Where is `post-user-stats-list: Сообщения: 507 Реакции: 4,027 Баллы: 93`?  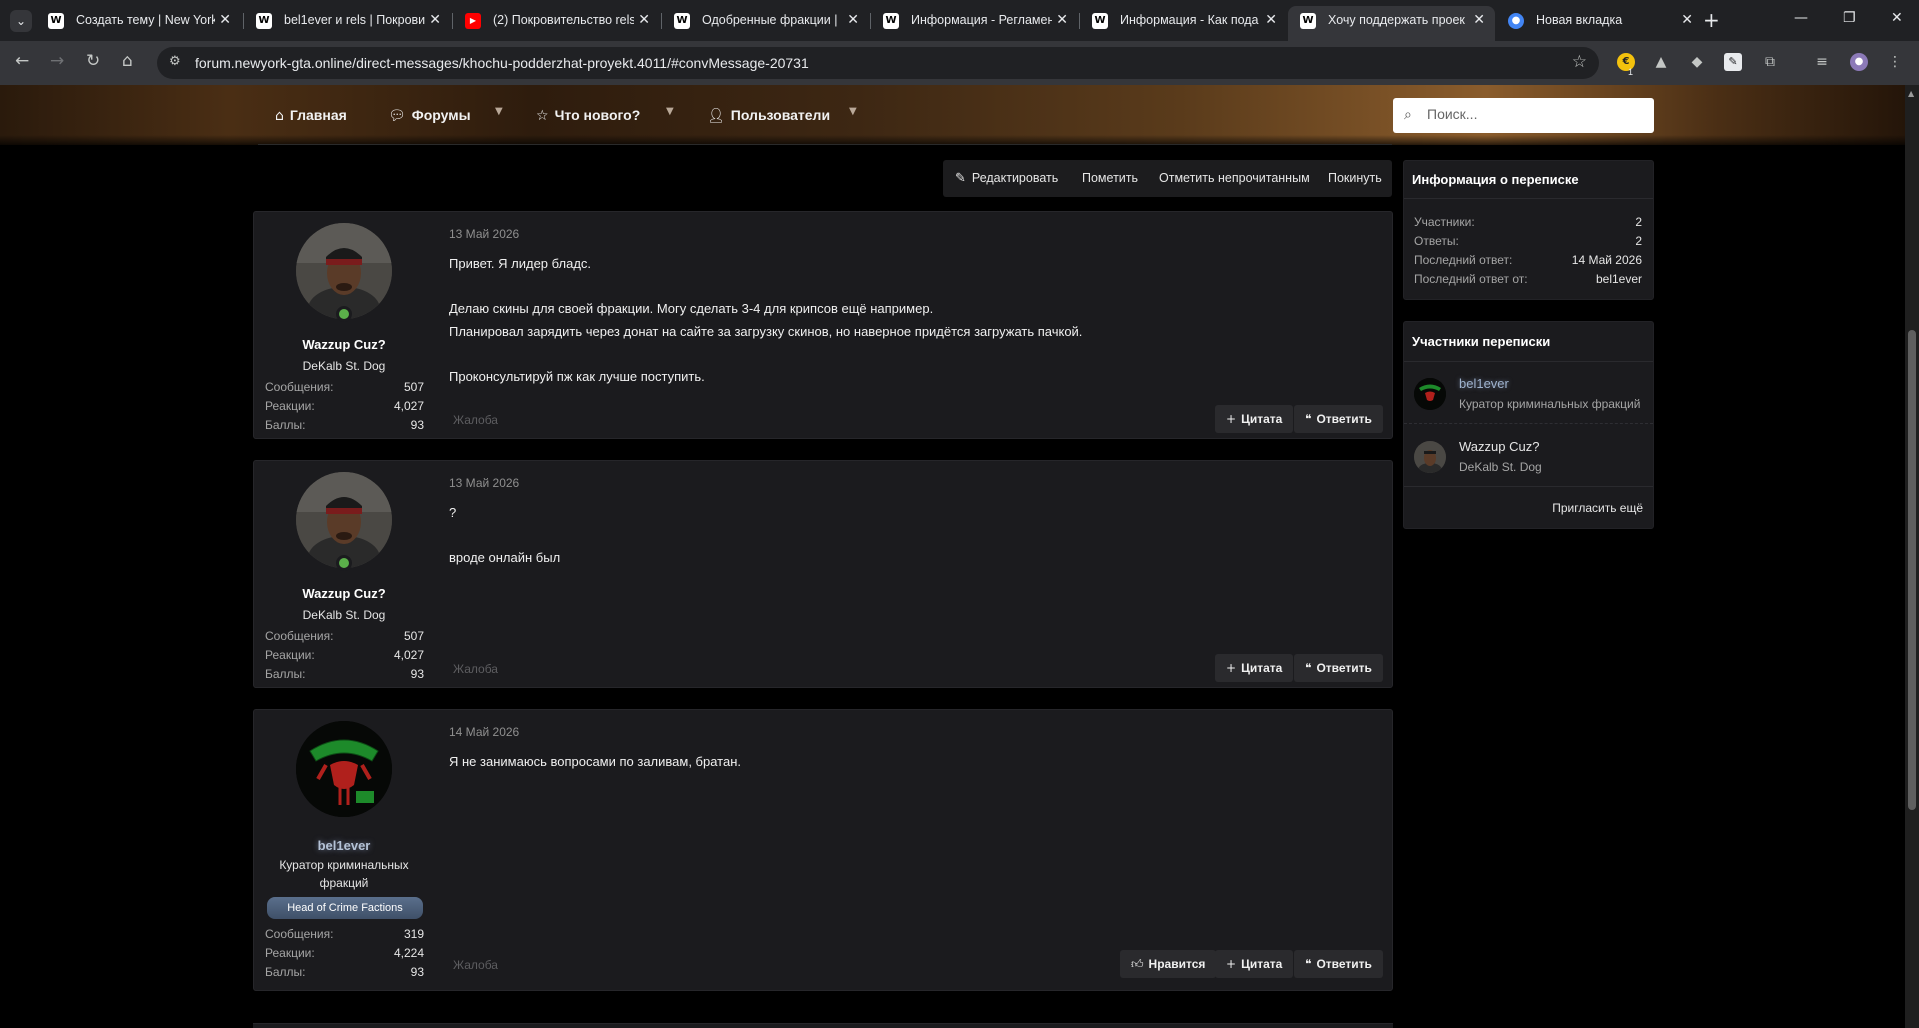 post-user-stats-list: Сообщения: 507 Реакции: 4,027 Баллы: 93 is located at coordinates (344, 408).